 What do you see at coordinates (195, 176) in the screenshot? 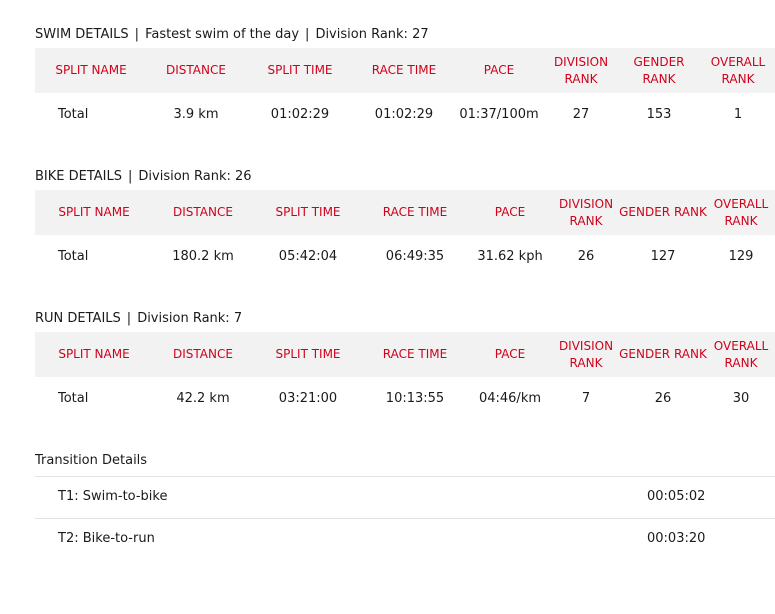
I see `bike-division-rank: Division Rank: 26` at bounding box center [195, 176].